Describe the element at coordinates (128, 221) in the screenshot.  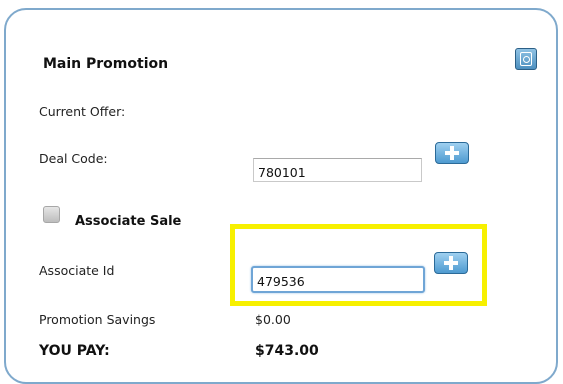
I see `associate-sale-label: Associate Sale` at that location.